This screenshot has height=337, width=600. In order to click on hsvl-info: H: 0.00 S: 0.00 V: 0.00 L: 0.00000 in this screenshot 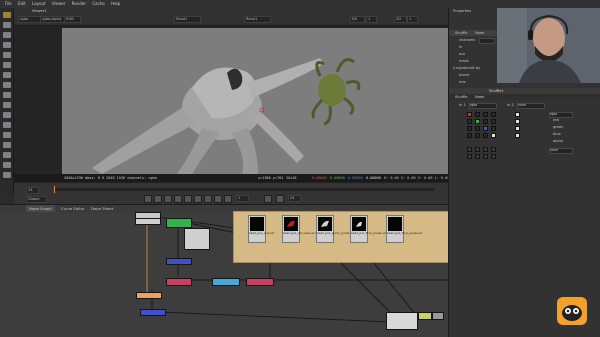, I will do `click(420, 177)`.